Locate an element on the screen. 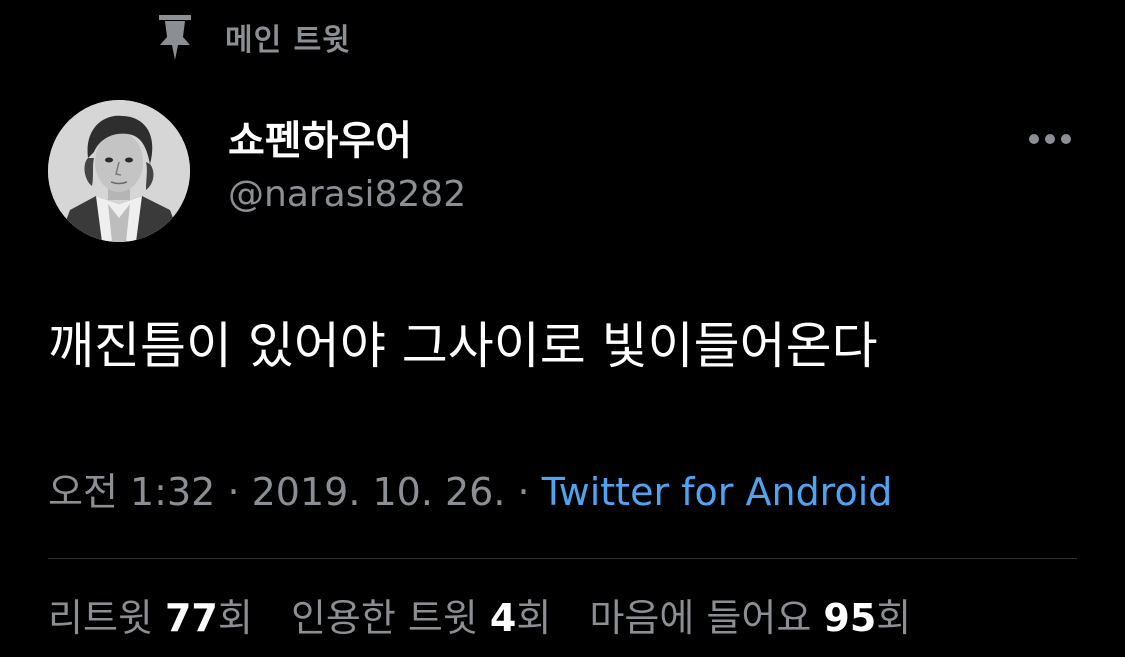 This screenshot has width=1125, height=657. likes-stat: 마음에 들어요 95회 is located at coordinates (750, 618).